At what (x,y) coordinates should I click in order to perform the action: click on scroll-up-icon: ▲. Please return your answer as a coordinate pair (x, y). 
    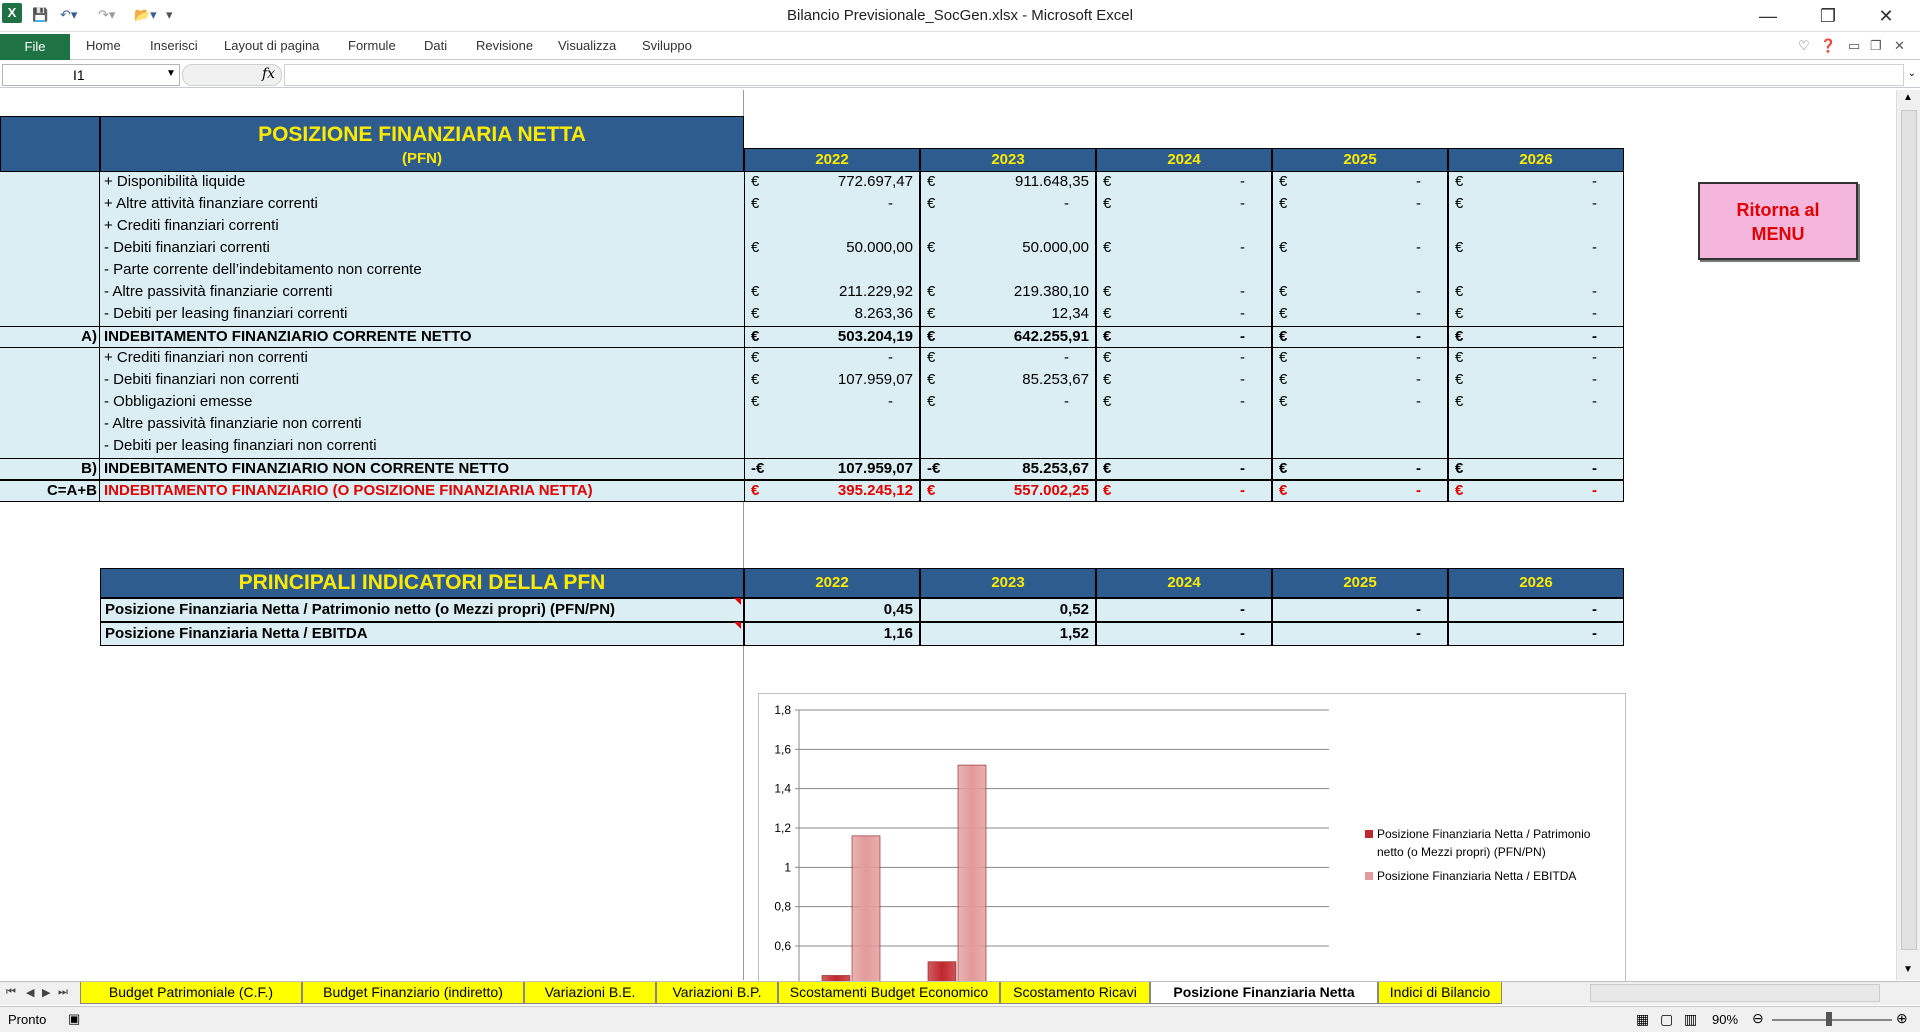
    Looking at the image, I should click on (1908, 97).